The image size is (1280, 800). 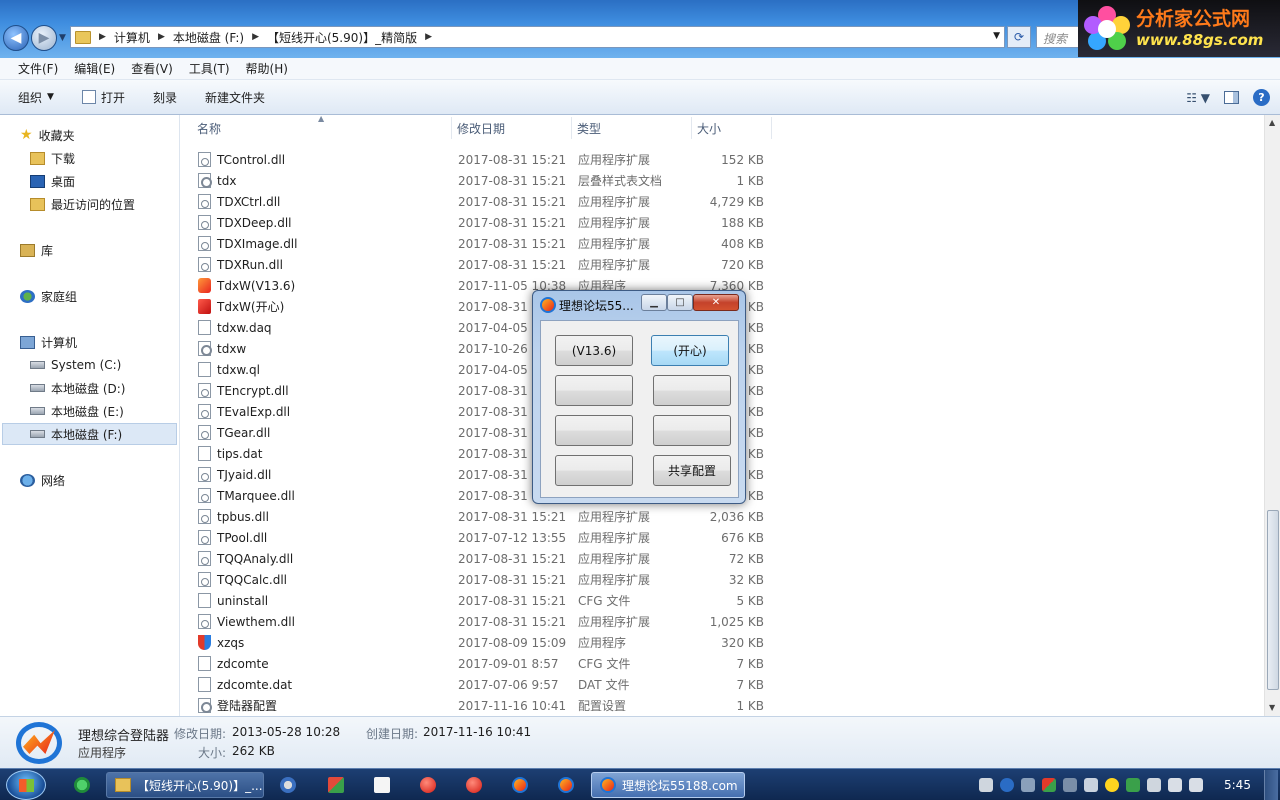 What do you see at coordinates (16, 38) in the screenshot?
I see `back-button: ◀` at bounding box center [16, 38].